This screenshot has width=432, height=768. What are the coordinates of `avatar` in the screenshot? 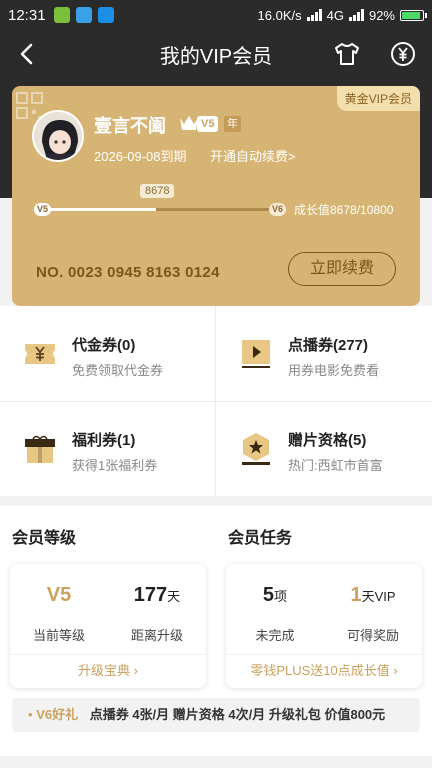 It's located at (58, 136).